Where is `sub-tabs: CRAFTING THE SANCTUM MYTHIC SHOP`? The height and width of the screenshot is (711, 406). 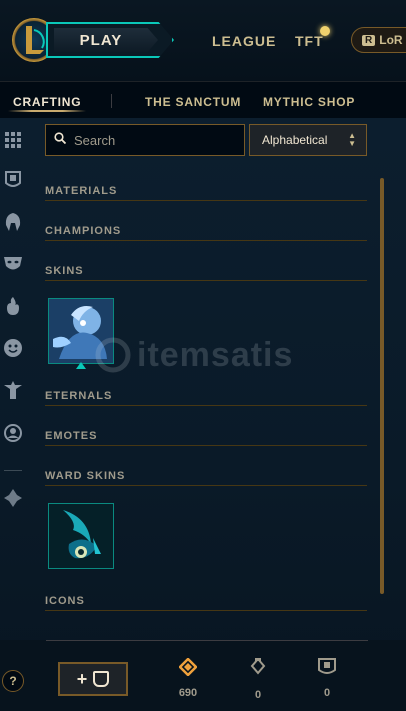
sub-tabs: CRAFTING THE SANCTUM MYTHIC SHOP is located at coordinates (203, 100).